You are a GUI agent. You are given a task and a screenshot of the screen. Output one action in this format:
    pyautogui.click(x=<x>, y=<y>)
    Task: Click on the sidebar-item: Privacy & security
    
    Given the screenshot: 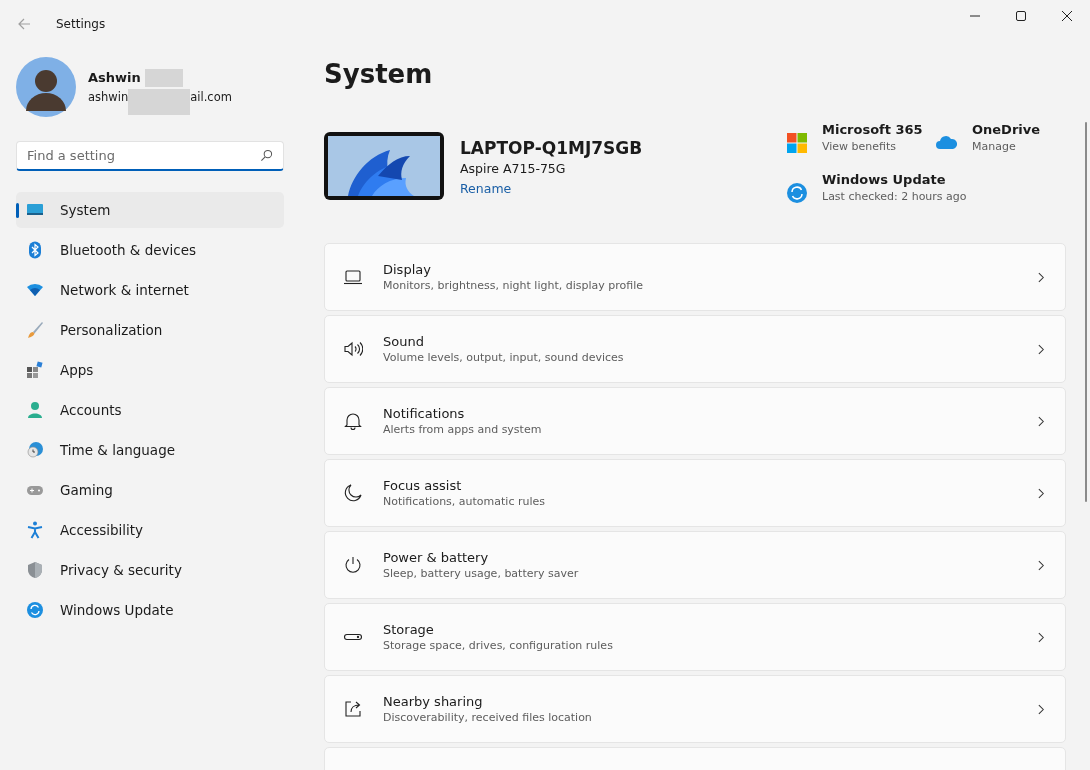 What is the action you would take?
    pyautogui.click(x=150, y=570)
    